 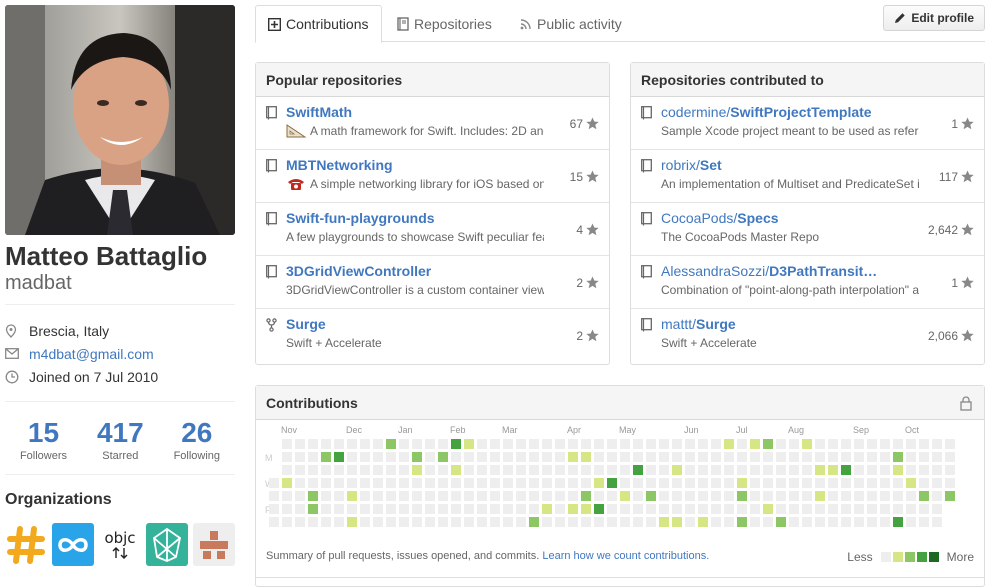 I want to click on repo-stars: 2,642, so click(x=951, y=229).